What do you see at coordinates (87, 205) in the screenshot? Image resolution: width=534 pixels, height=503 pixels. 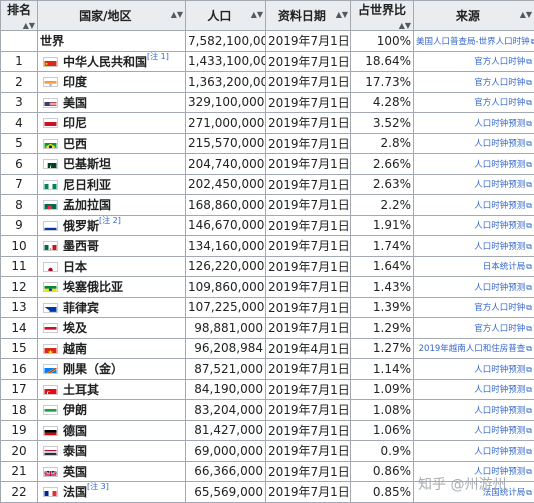 I see `country-name: 孟加拉国` at bounding box center [87, 205].